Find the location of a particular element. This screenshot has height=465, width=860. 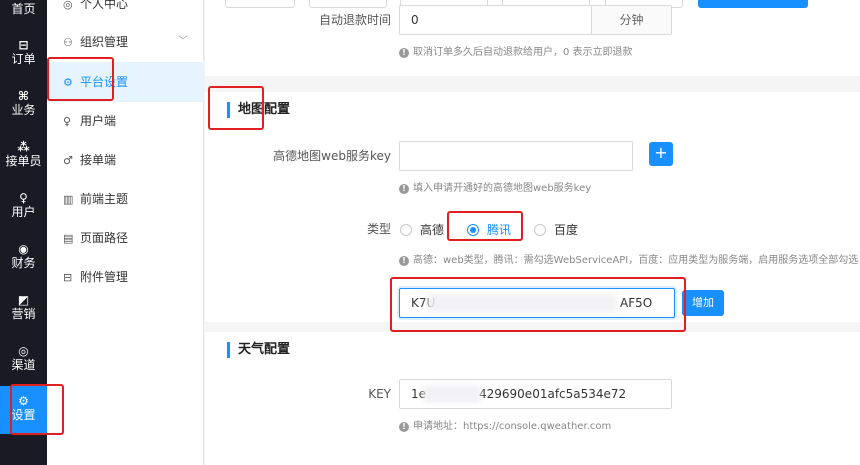

radio-tencent: 腾讯 is located at coordinates (489, 230).